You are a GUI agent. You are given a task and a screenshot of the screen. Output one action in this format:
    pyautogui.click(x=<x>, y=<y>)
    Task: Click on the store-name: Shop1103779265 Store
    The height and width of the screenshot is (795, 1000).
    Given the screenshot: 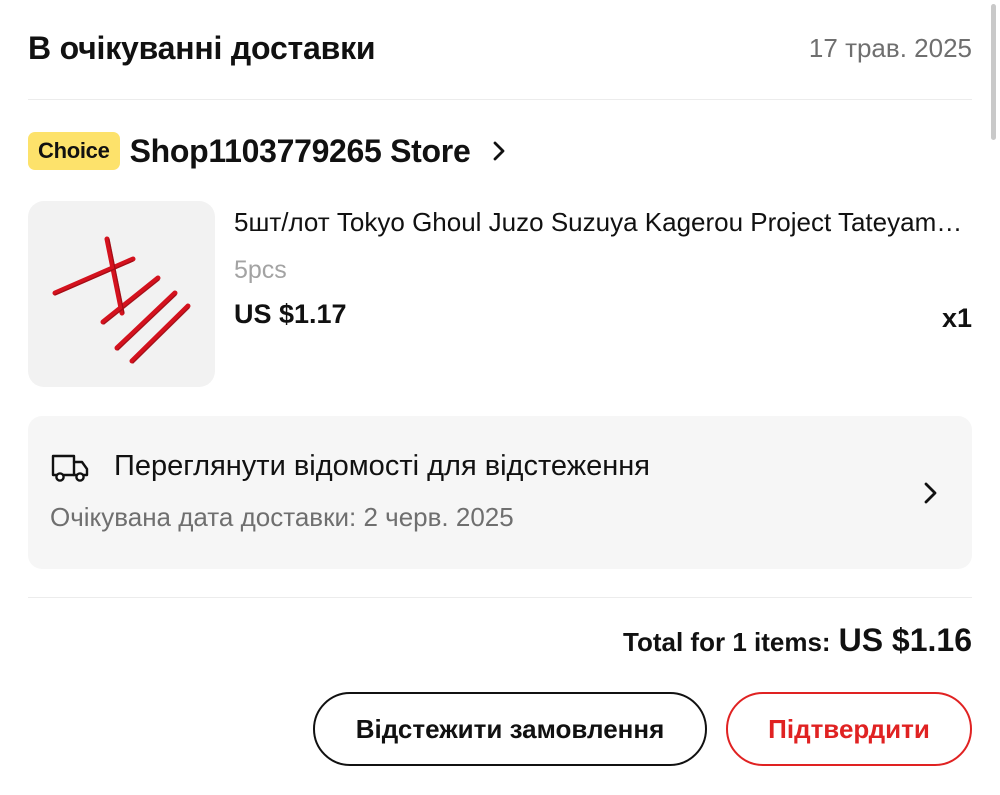 What is the action you would take?
    pyautogui.click(x=300, y=151)
    